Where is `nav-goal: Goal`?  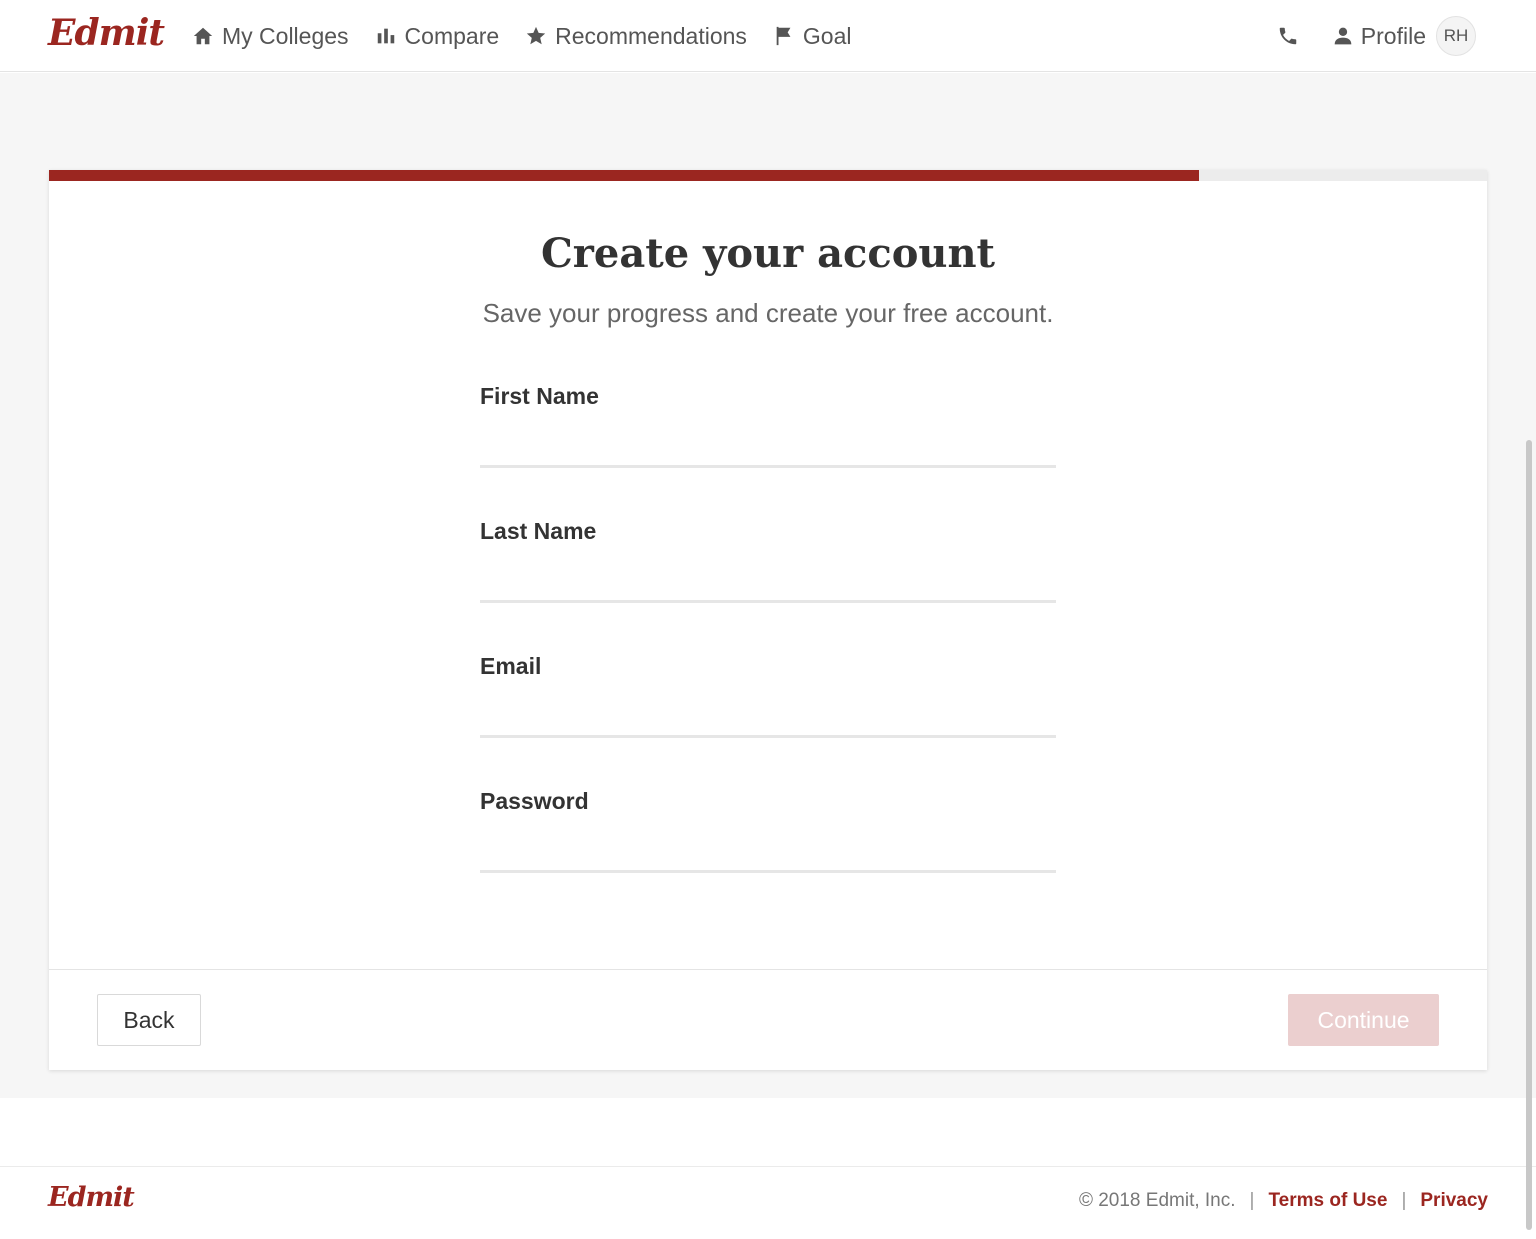
nav-goal: Goal is located at coordinates (812, 36).